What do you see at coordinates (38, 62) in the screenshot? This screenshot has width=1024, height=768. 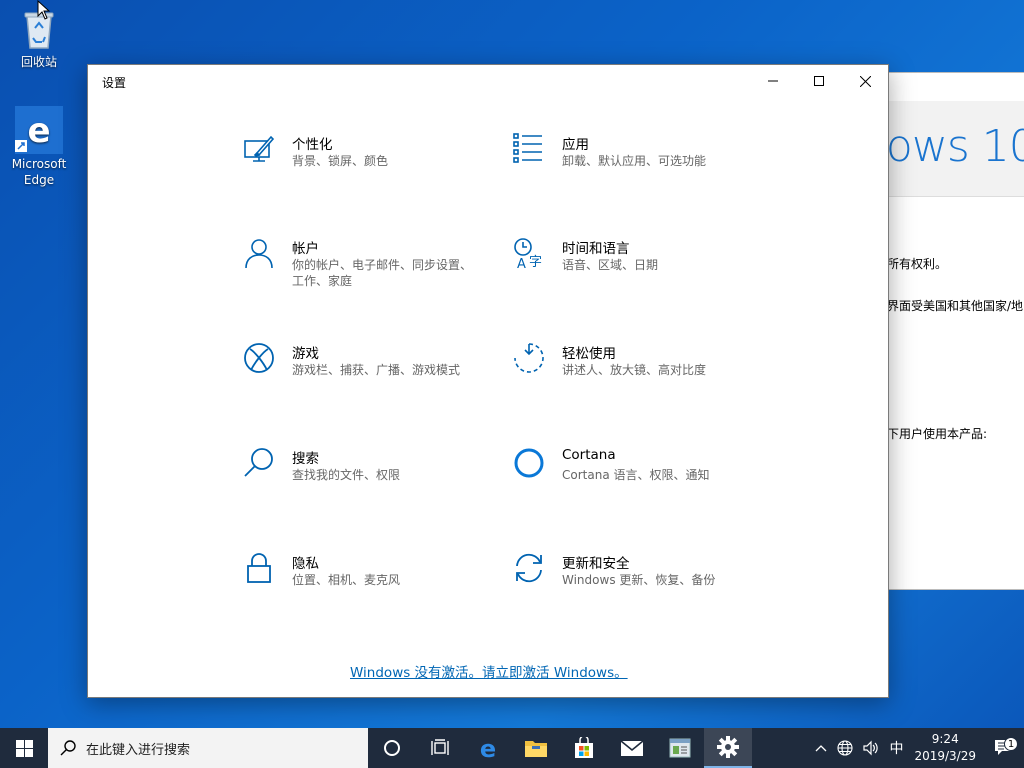 I see `desktop-icon-label: 回收站` at bounding box center [38, 62].